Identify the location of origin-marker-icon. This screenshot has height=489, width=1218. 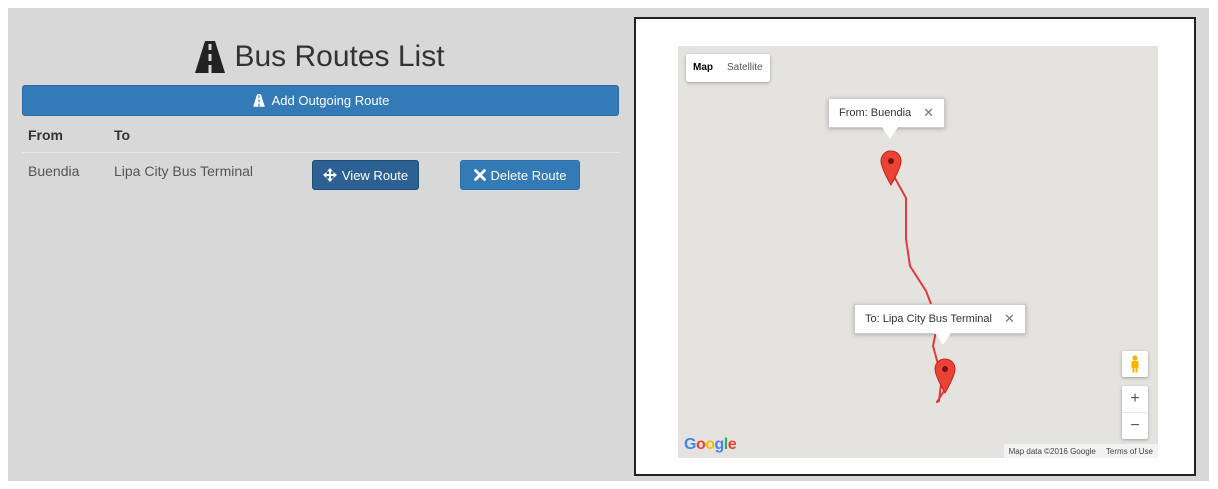
(891, 168).